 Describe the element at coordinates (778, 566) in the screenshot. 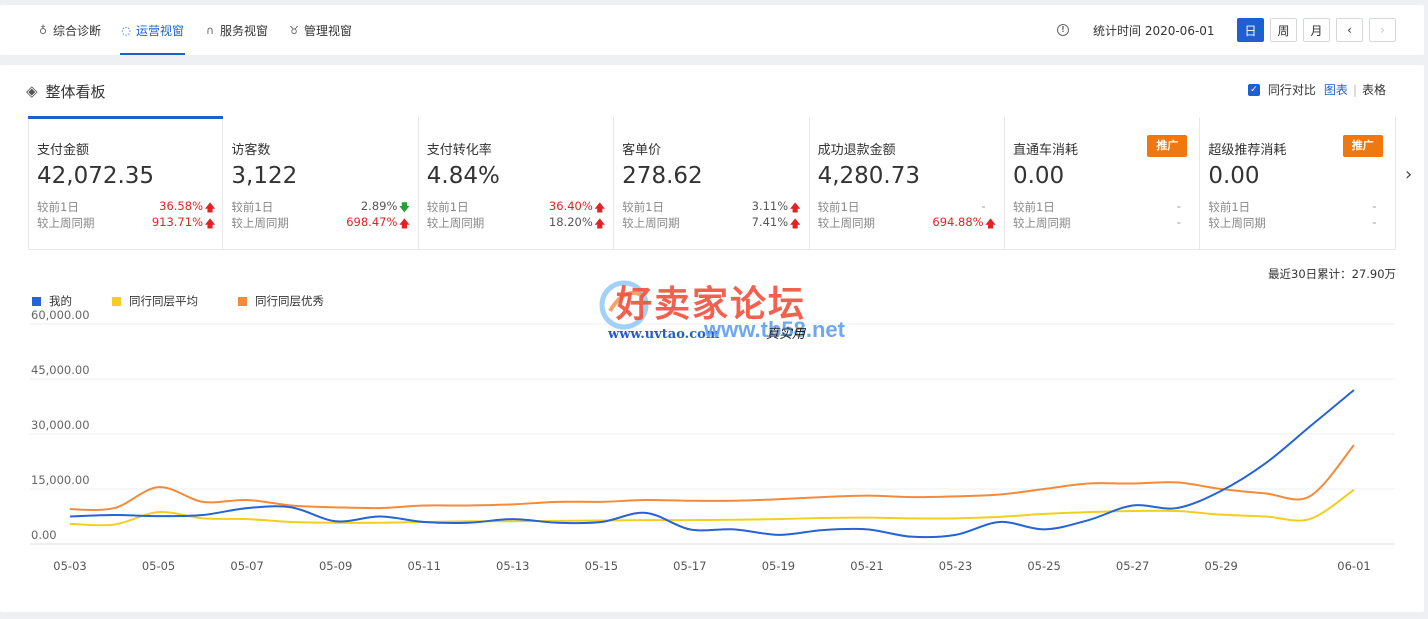

I see `x-tick-label: 05-19` at that location.